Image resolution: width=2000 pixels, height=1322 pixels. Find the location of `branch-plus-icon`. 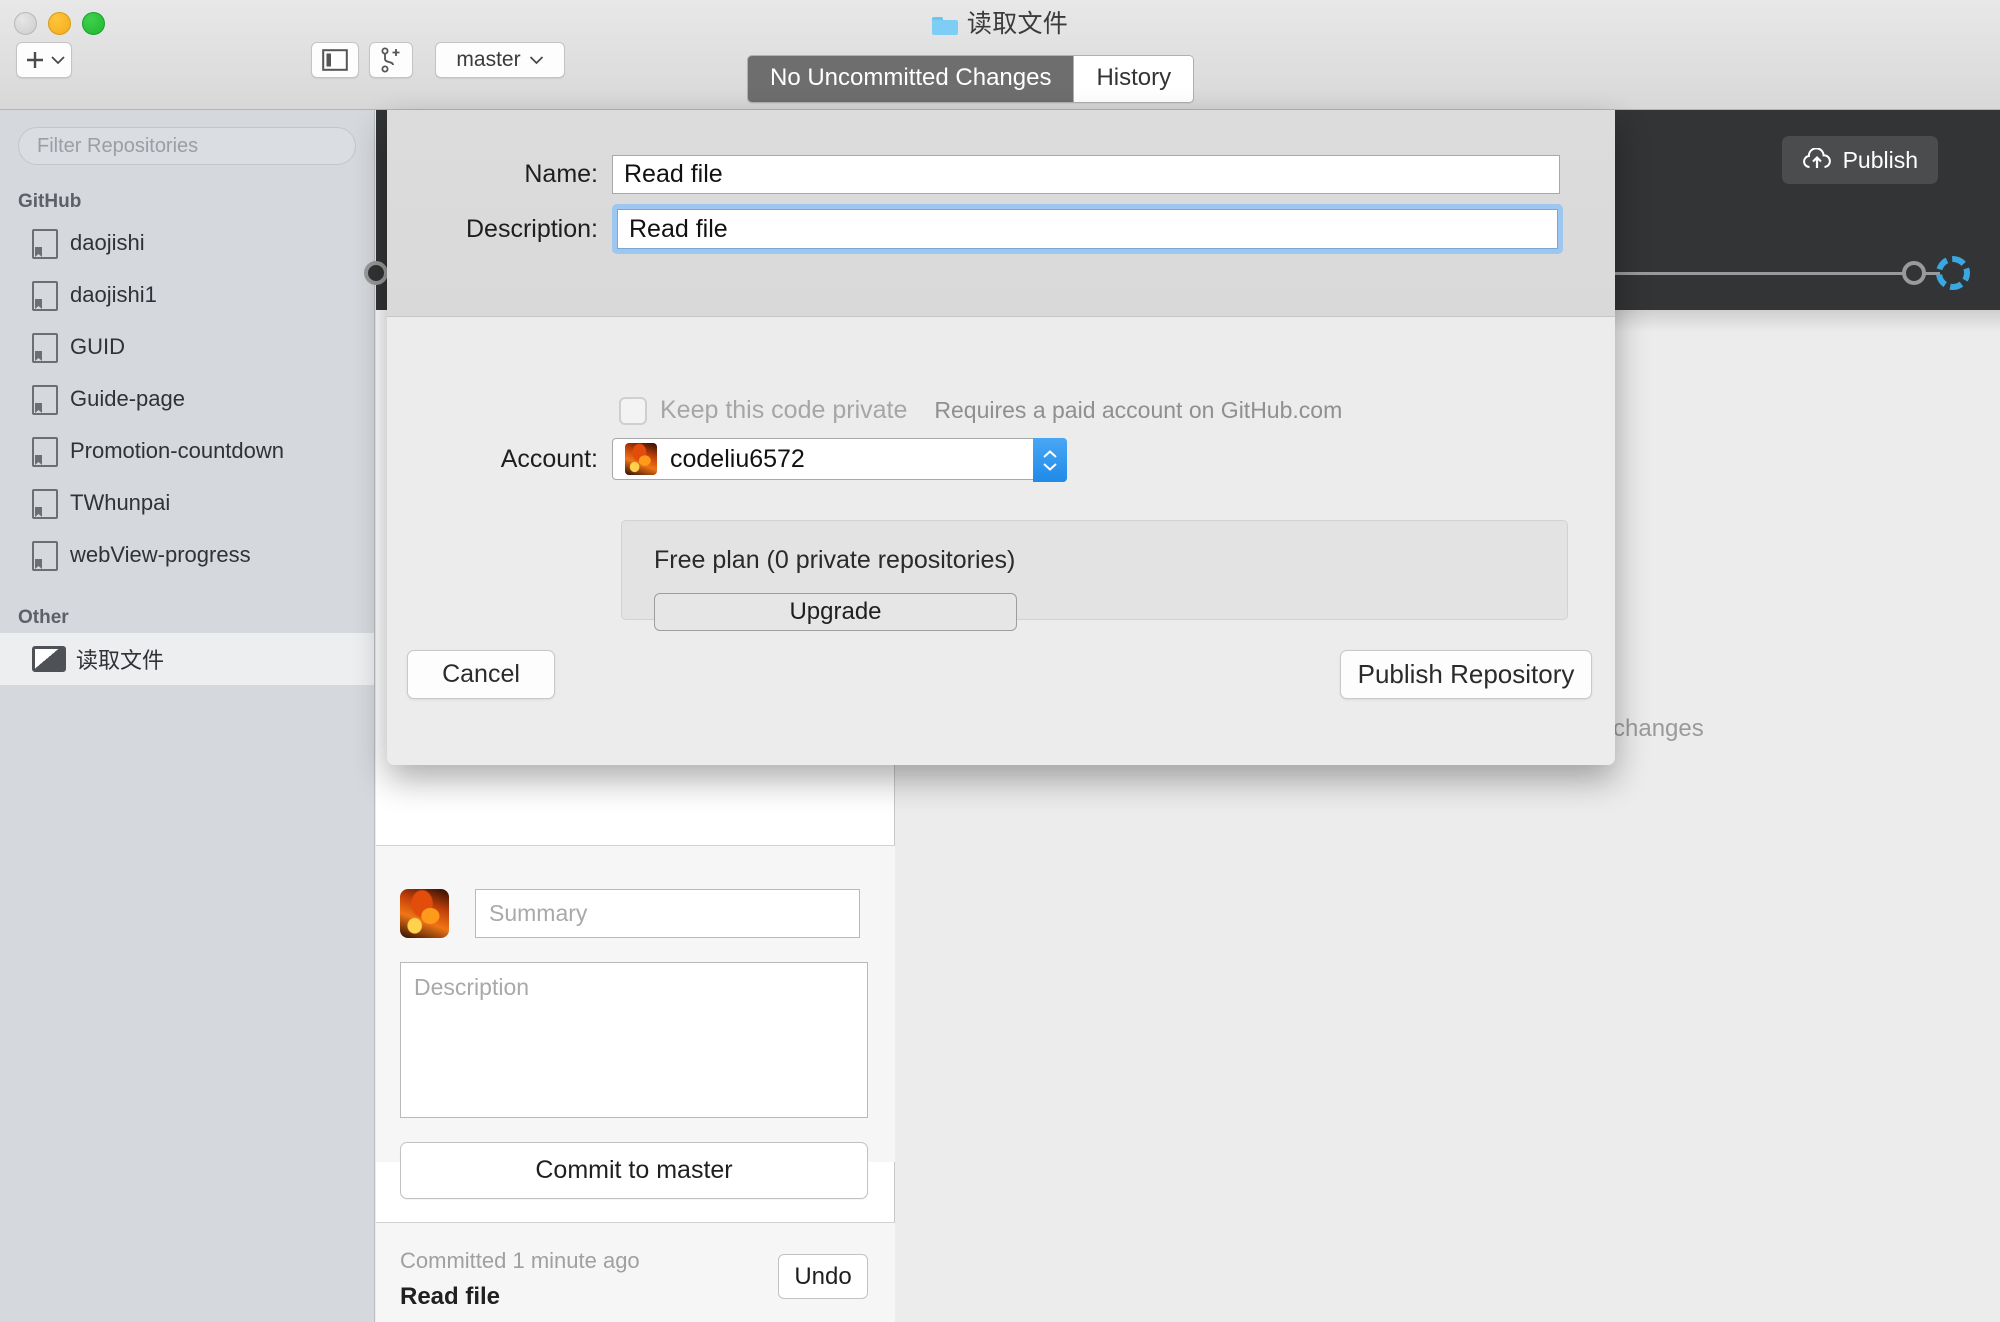

branch-plus-icon is located at coordinates (390, 60).